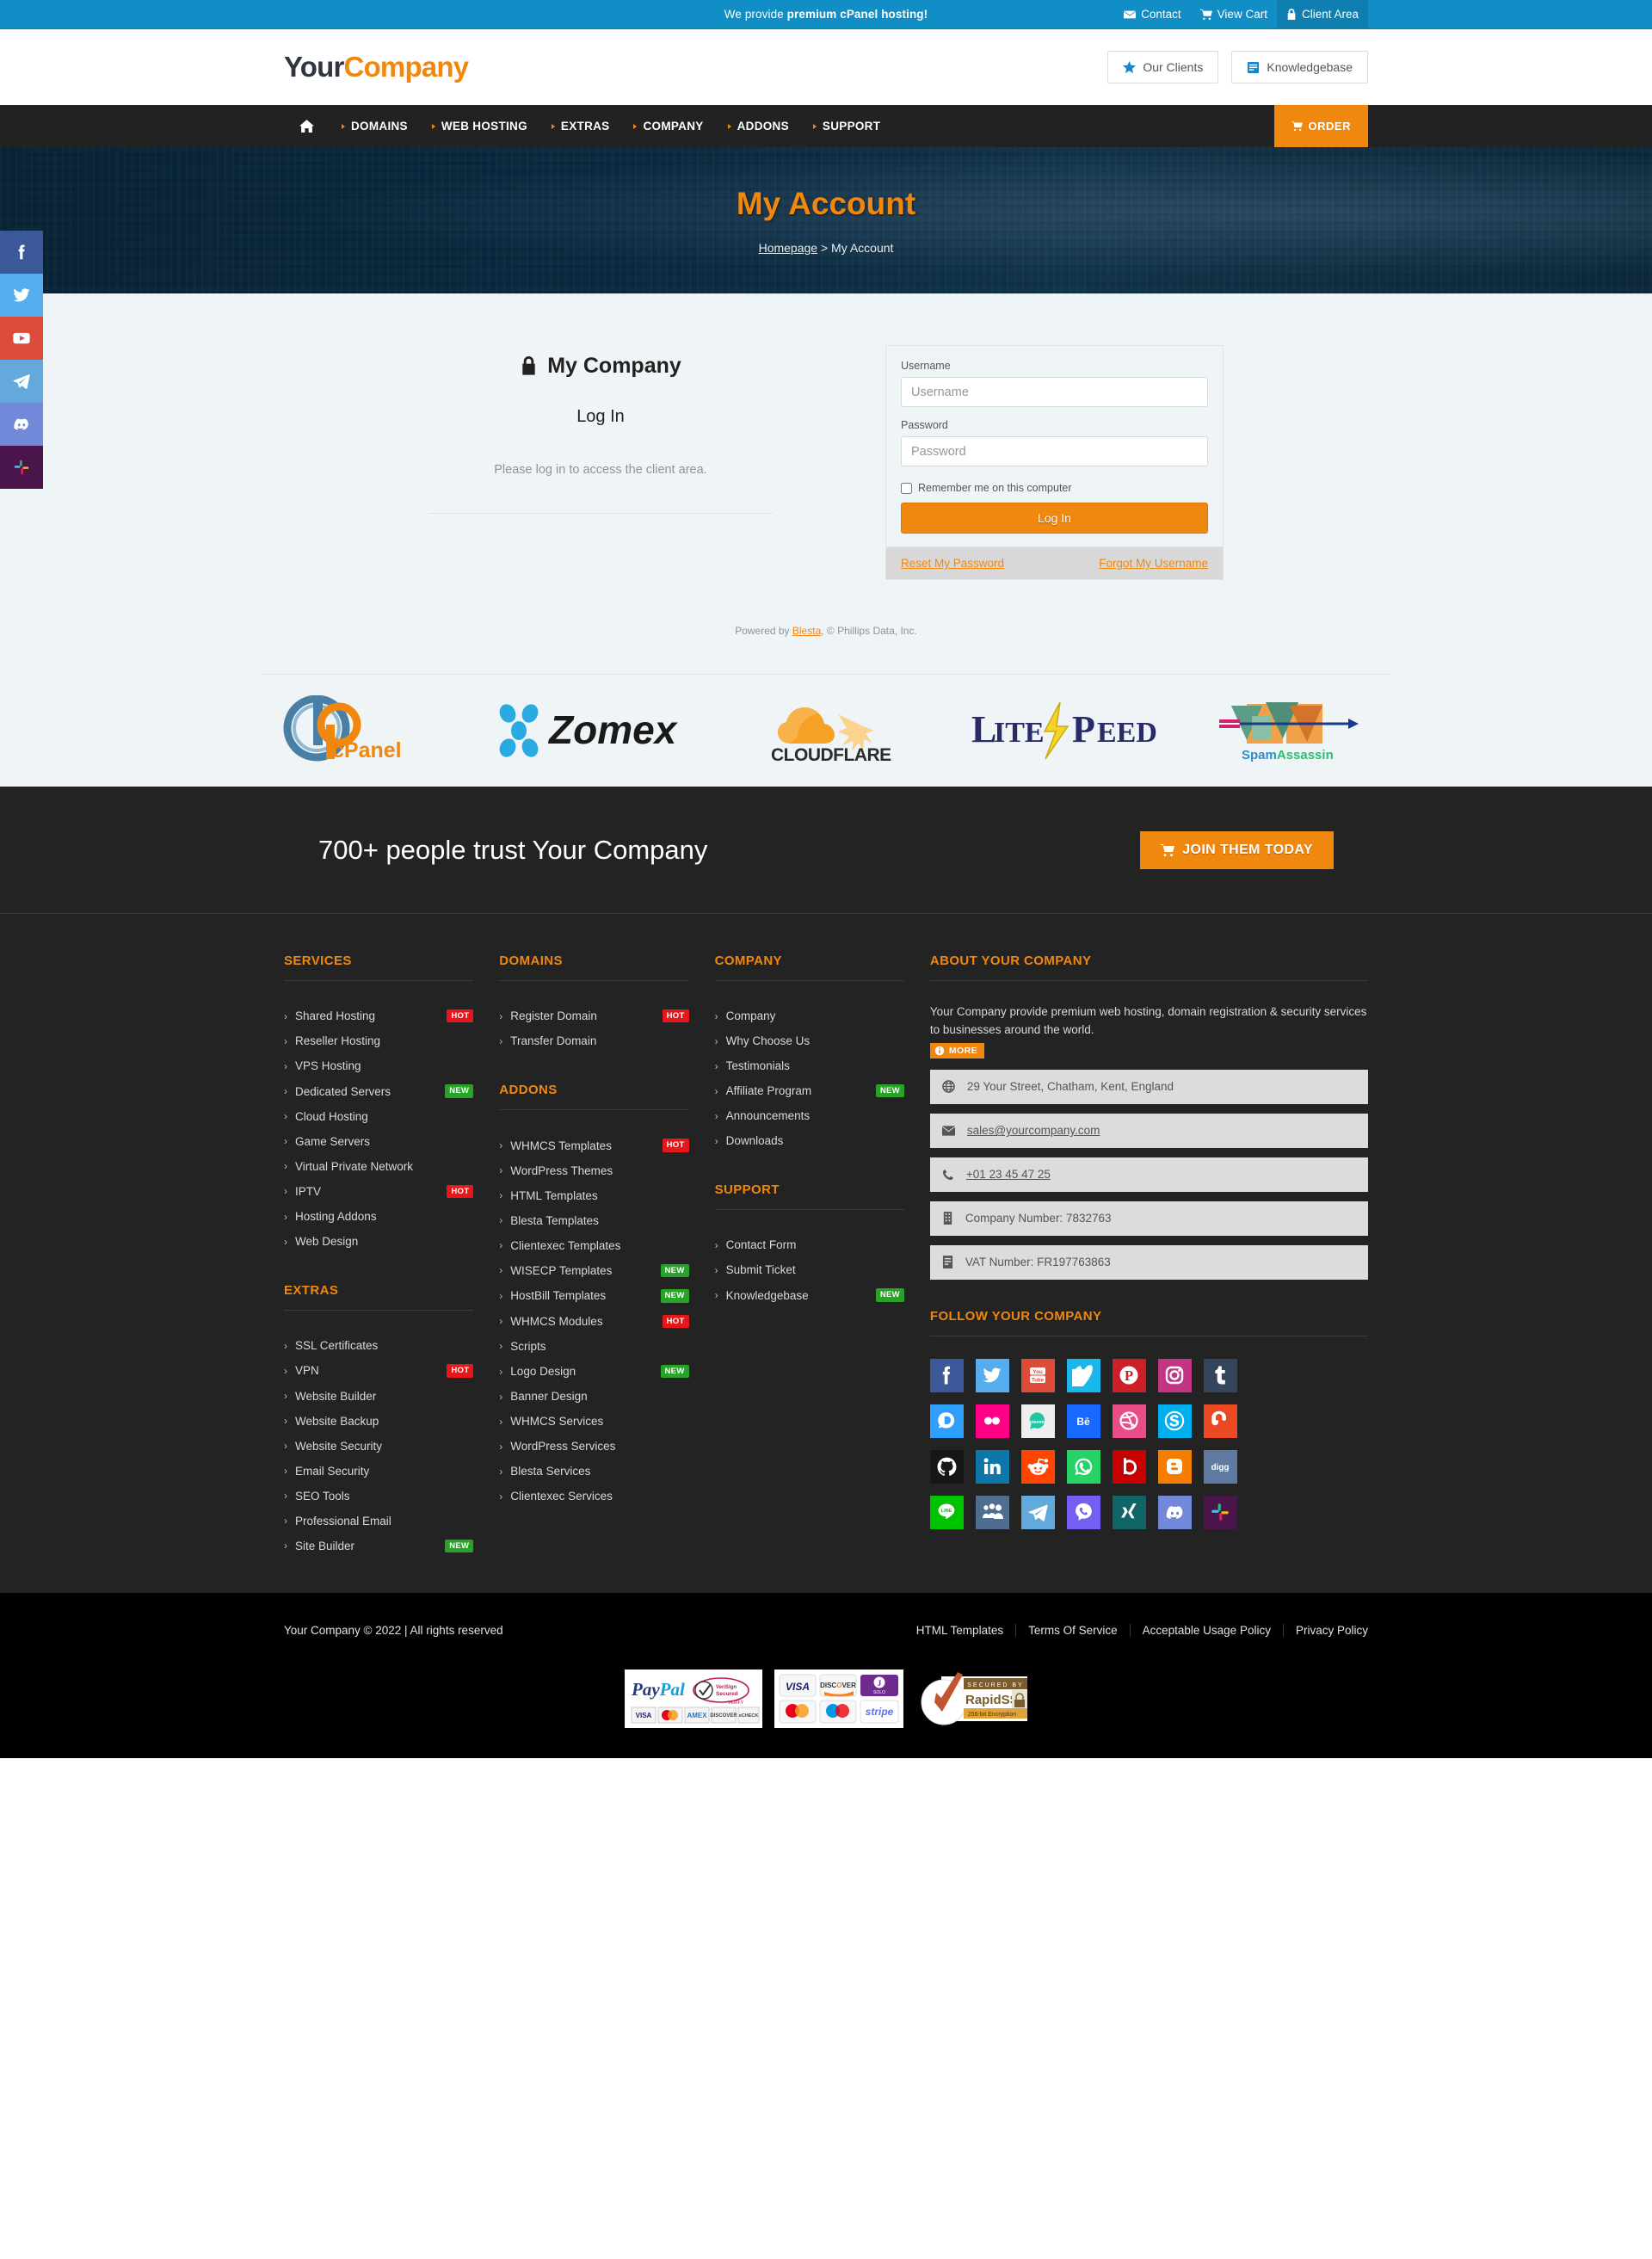 This screenshot has width=1652, height=2259. Describe the element at coordinates (1129, 1466) in the screenshot. I see `social-bebo-icon` at that location.